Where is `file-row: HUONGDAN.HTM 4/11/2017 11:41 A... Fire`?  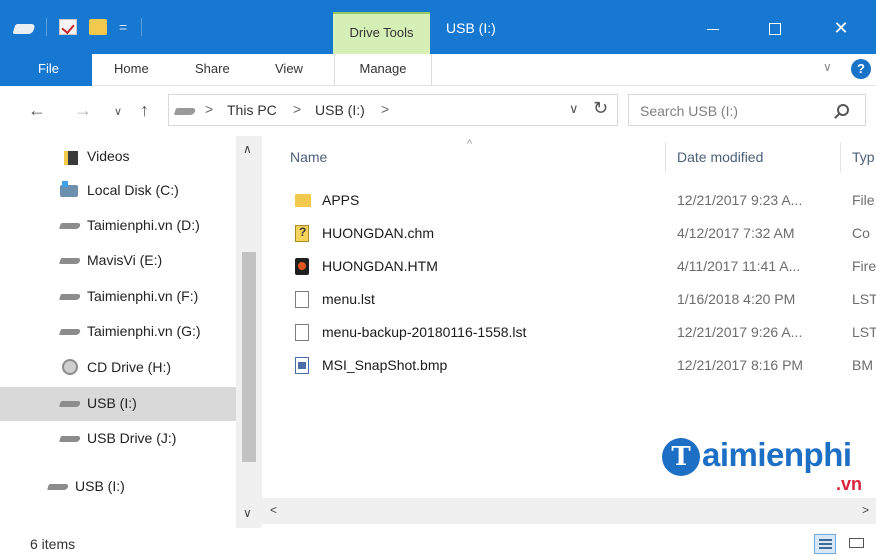 file-row: HUONGDAN.HTM 4/11/2017 11:41 A... Fire is located at coordinates (569, 266).